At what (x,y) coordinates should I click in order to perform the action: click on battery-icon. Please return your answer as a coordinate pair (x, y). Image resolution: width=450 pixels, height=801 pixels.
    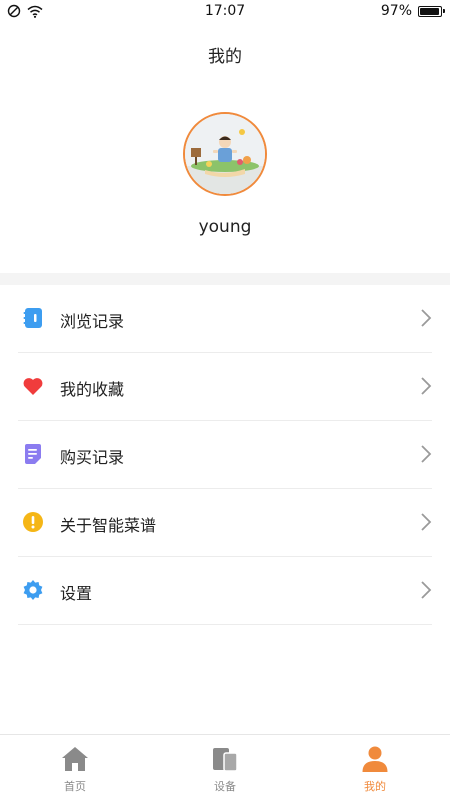
    Looking at the image, I should click on (431, 11).